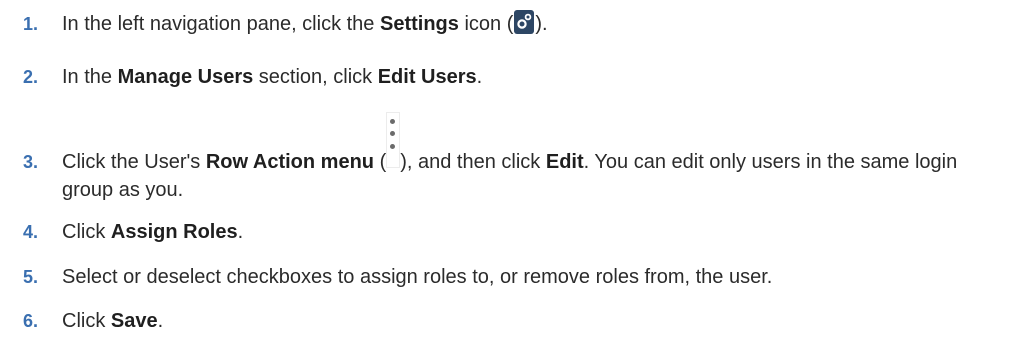 The image size is (1010, 342). I want to click on edit-label: Edit, so click(564, 162).